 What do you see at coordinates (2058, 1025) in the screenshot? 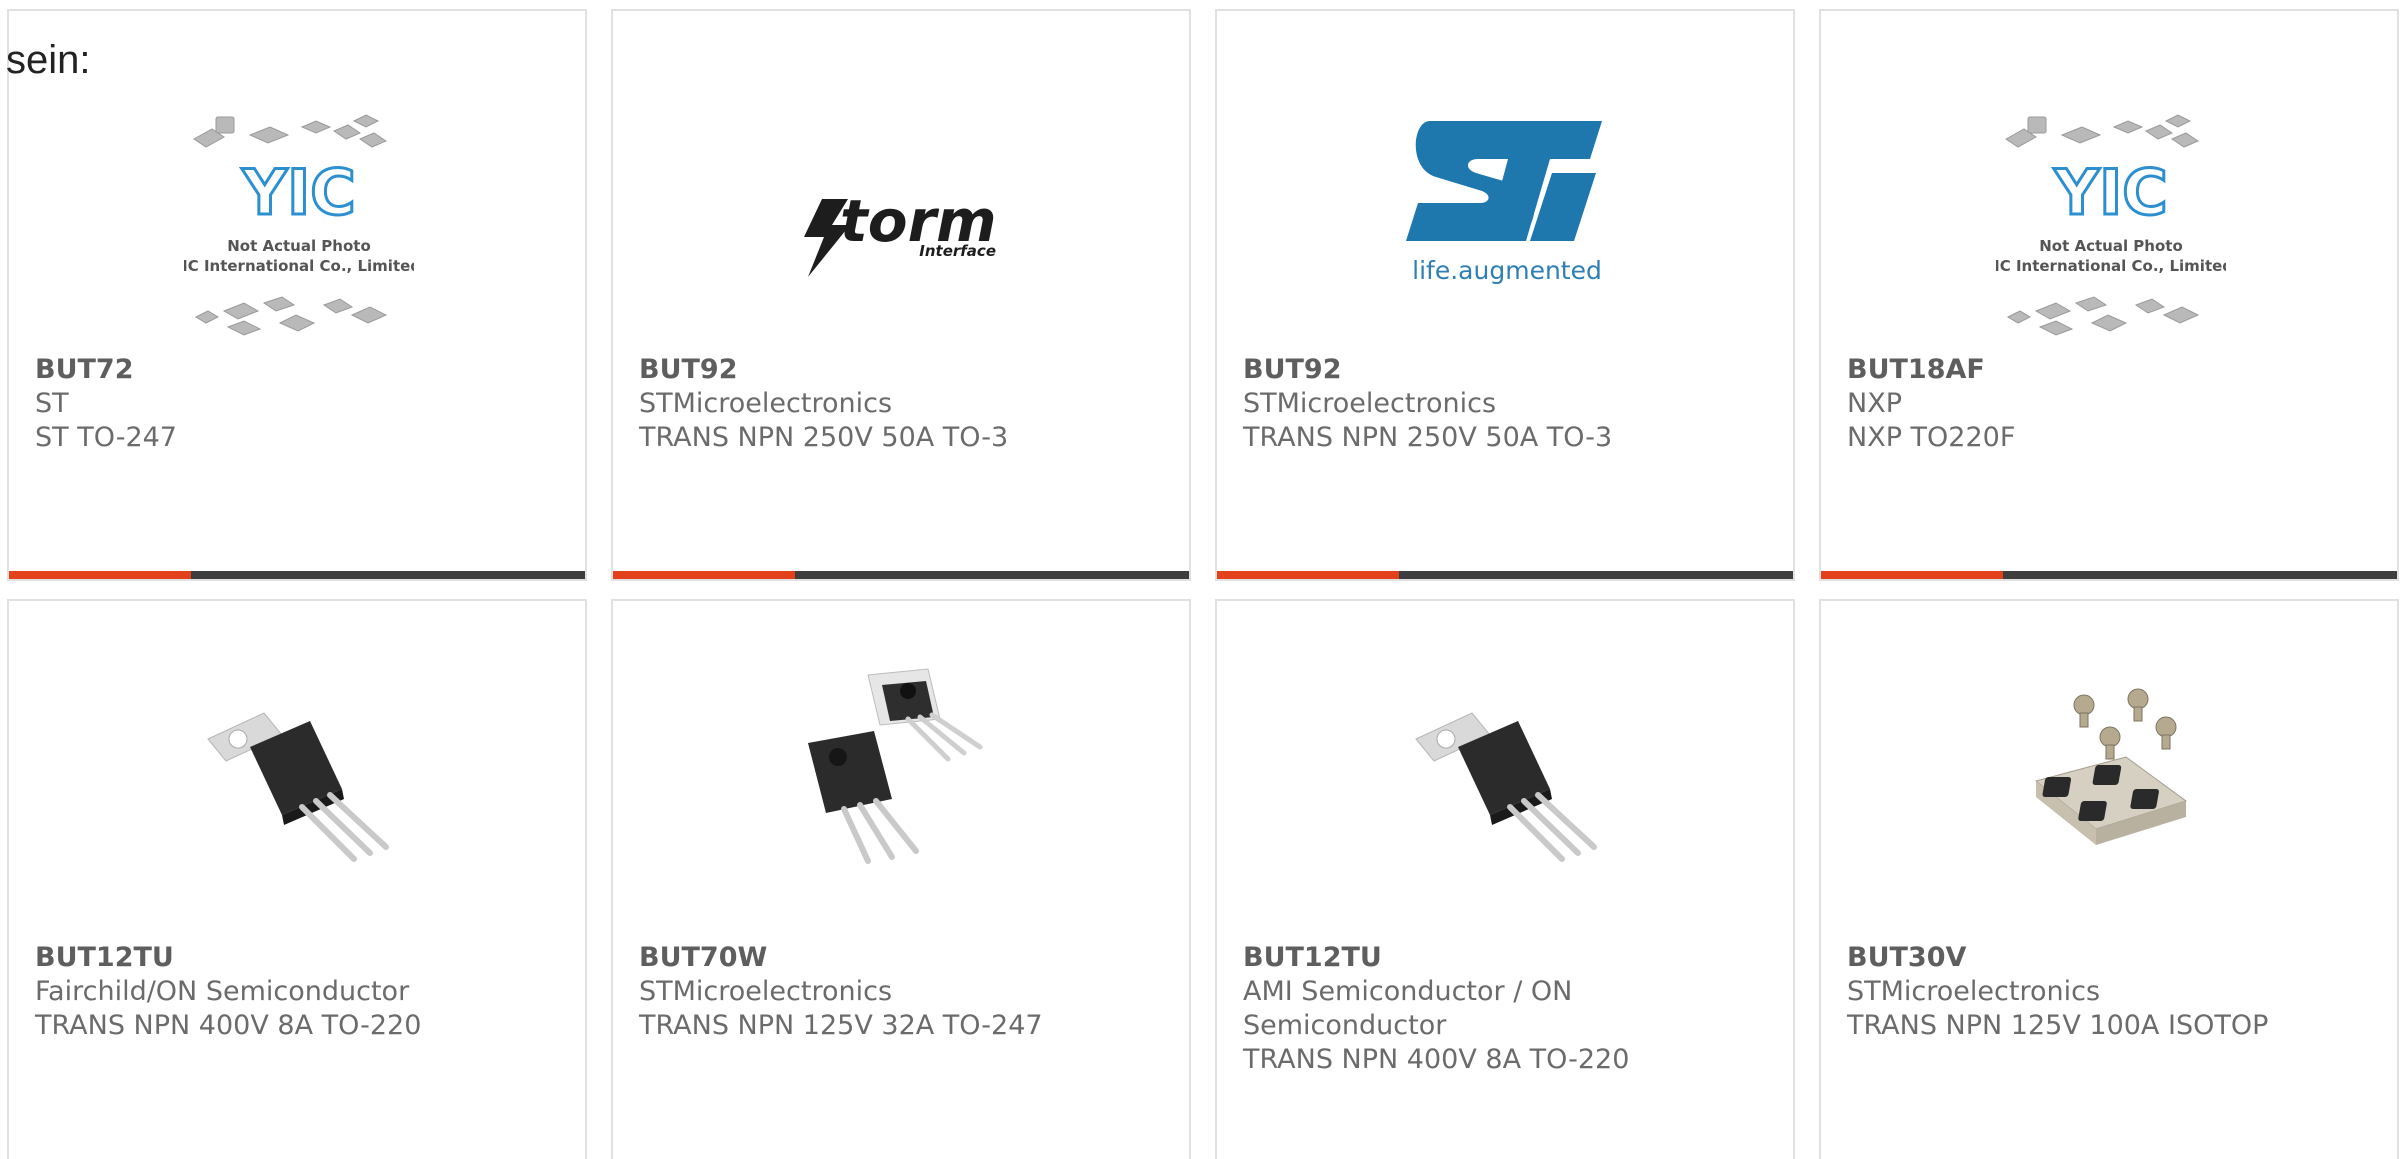
I see `description: TRANS NPN 125V 100A ISOTOP` at bounding box center [2058, 1025].